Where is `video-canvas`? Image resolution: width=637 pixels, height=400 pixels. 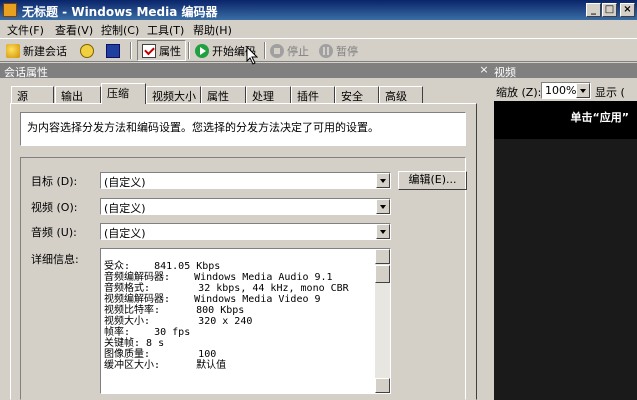
video-canvas is located at coordinates (565, 269).